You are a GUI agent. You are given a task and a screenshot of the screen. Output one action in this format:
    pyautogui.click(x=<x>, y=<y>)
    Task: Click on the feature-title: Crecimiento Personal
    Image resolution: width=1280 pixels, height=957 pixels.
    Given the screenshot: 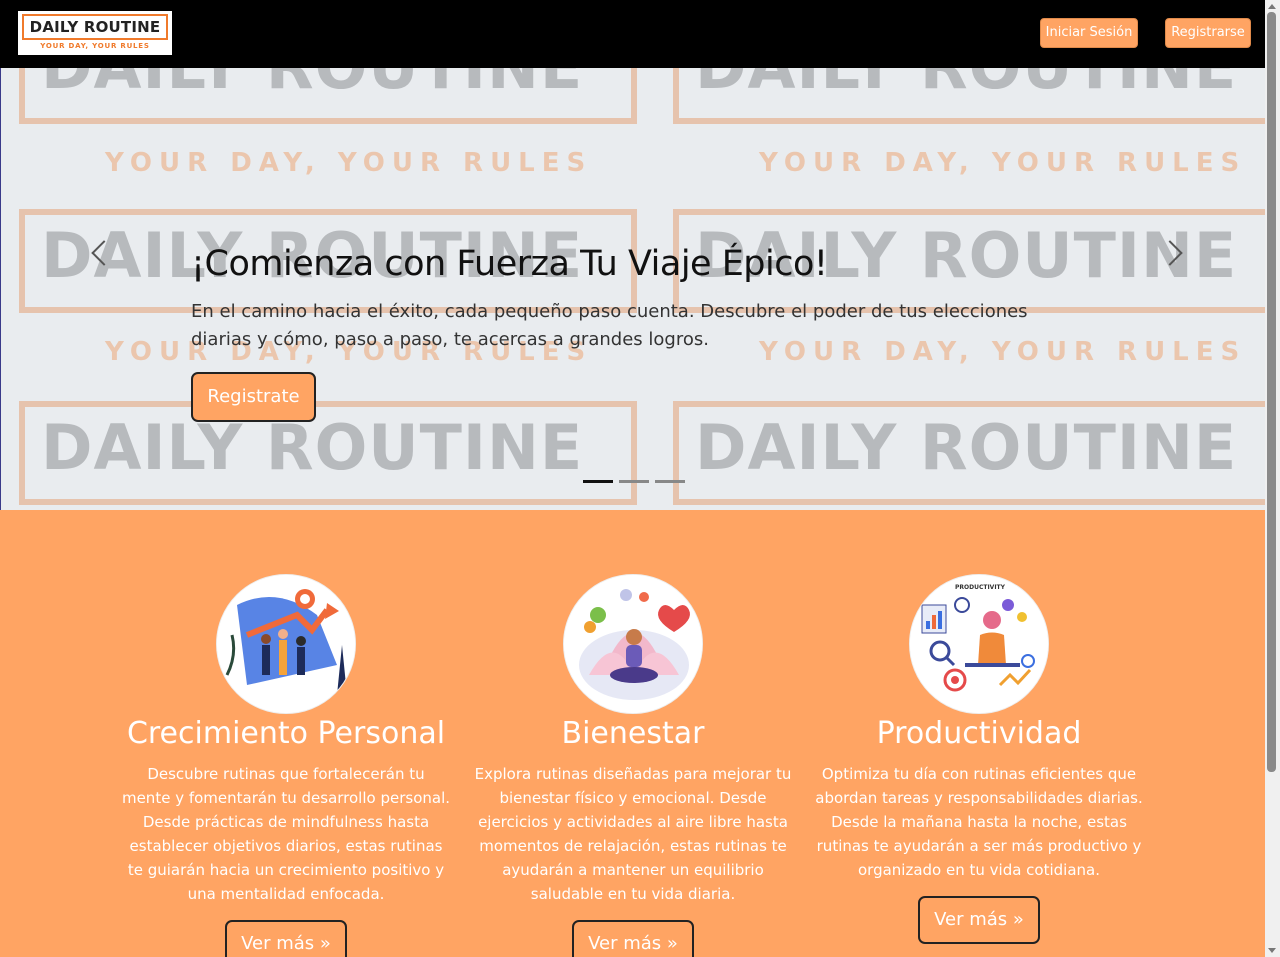 What is the action you would take?
    pyautogui.click(x=286, y=733)
    